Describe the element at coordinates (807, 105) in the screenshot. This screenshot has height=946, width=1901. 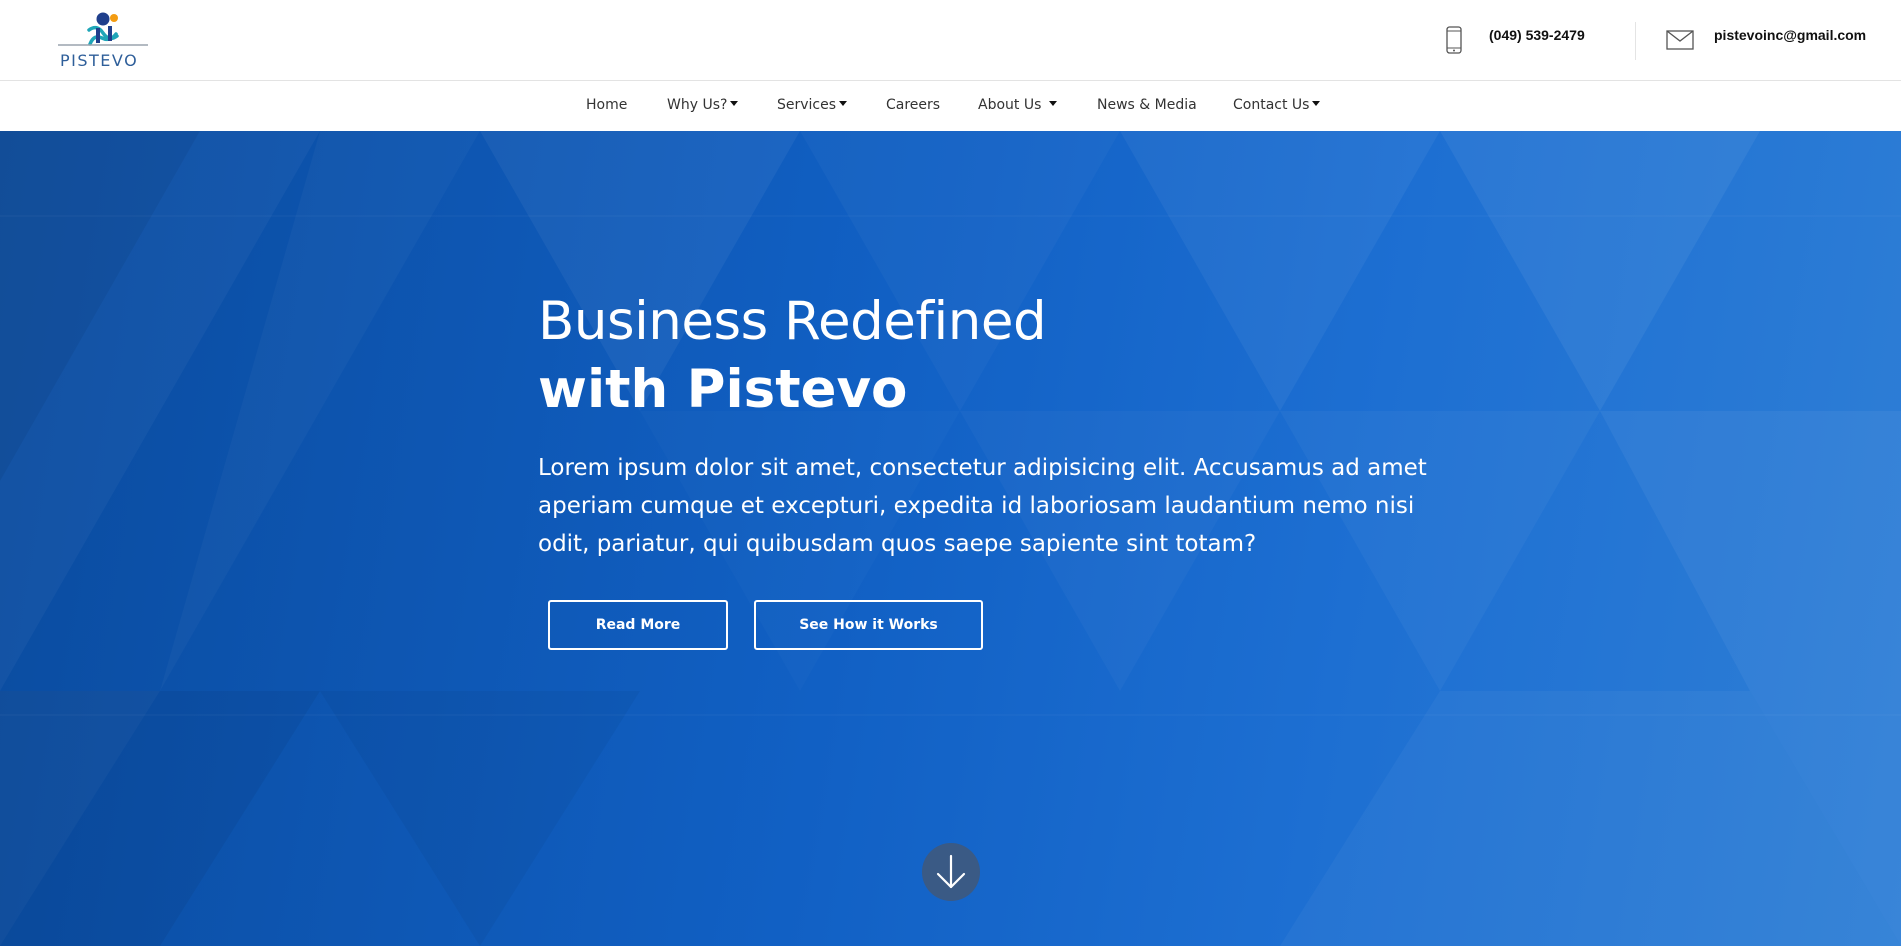
I see `nav-item-label: Services` at that location.